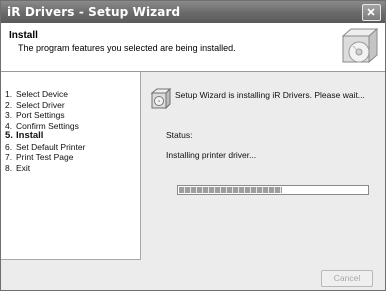  I want to click on installer-icon, so click(161, 98).